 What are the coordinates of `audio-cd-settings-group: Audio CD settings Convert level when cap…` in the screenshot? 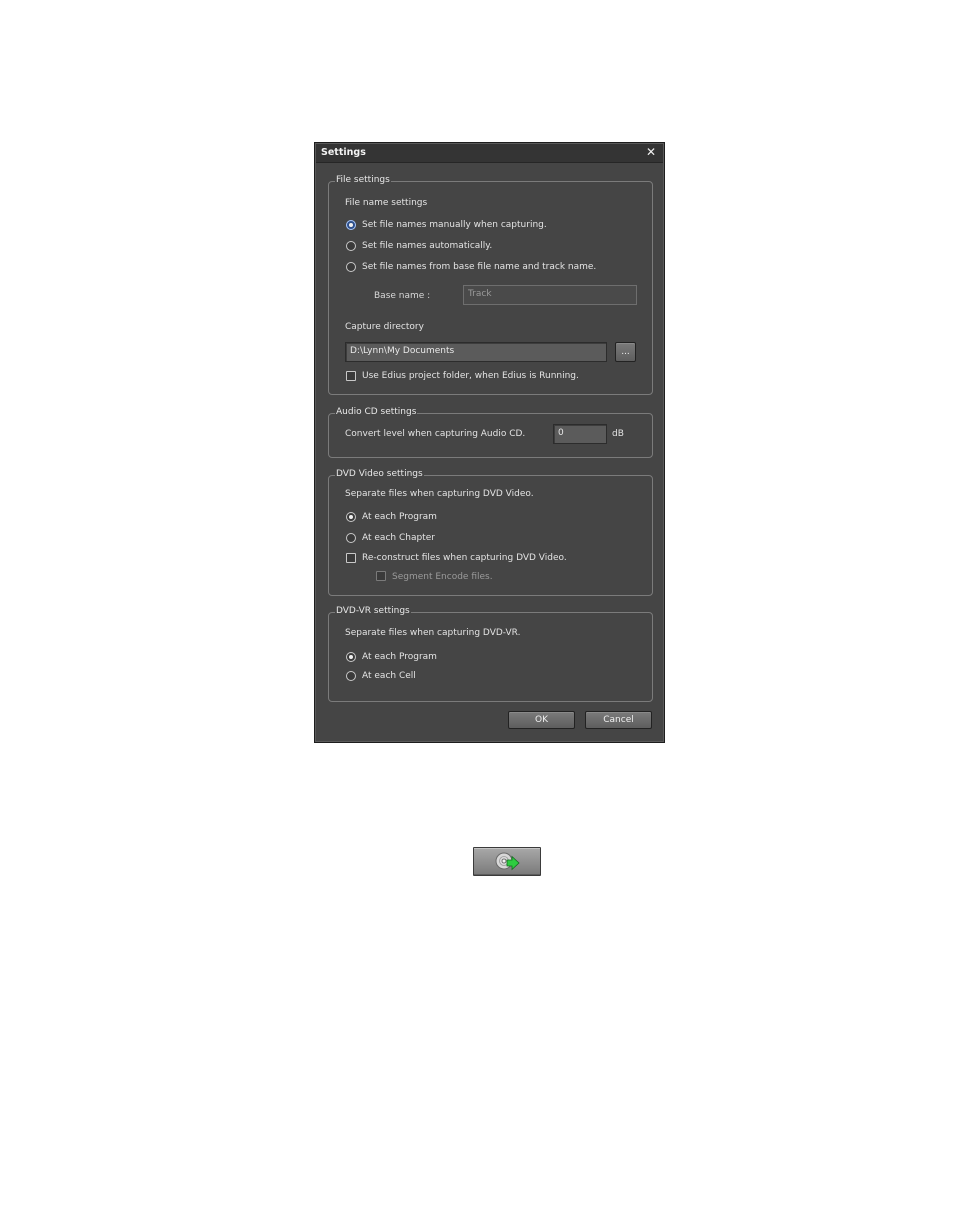 It's located at (490, 432).